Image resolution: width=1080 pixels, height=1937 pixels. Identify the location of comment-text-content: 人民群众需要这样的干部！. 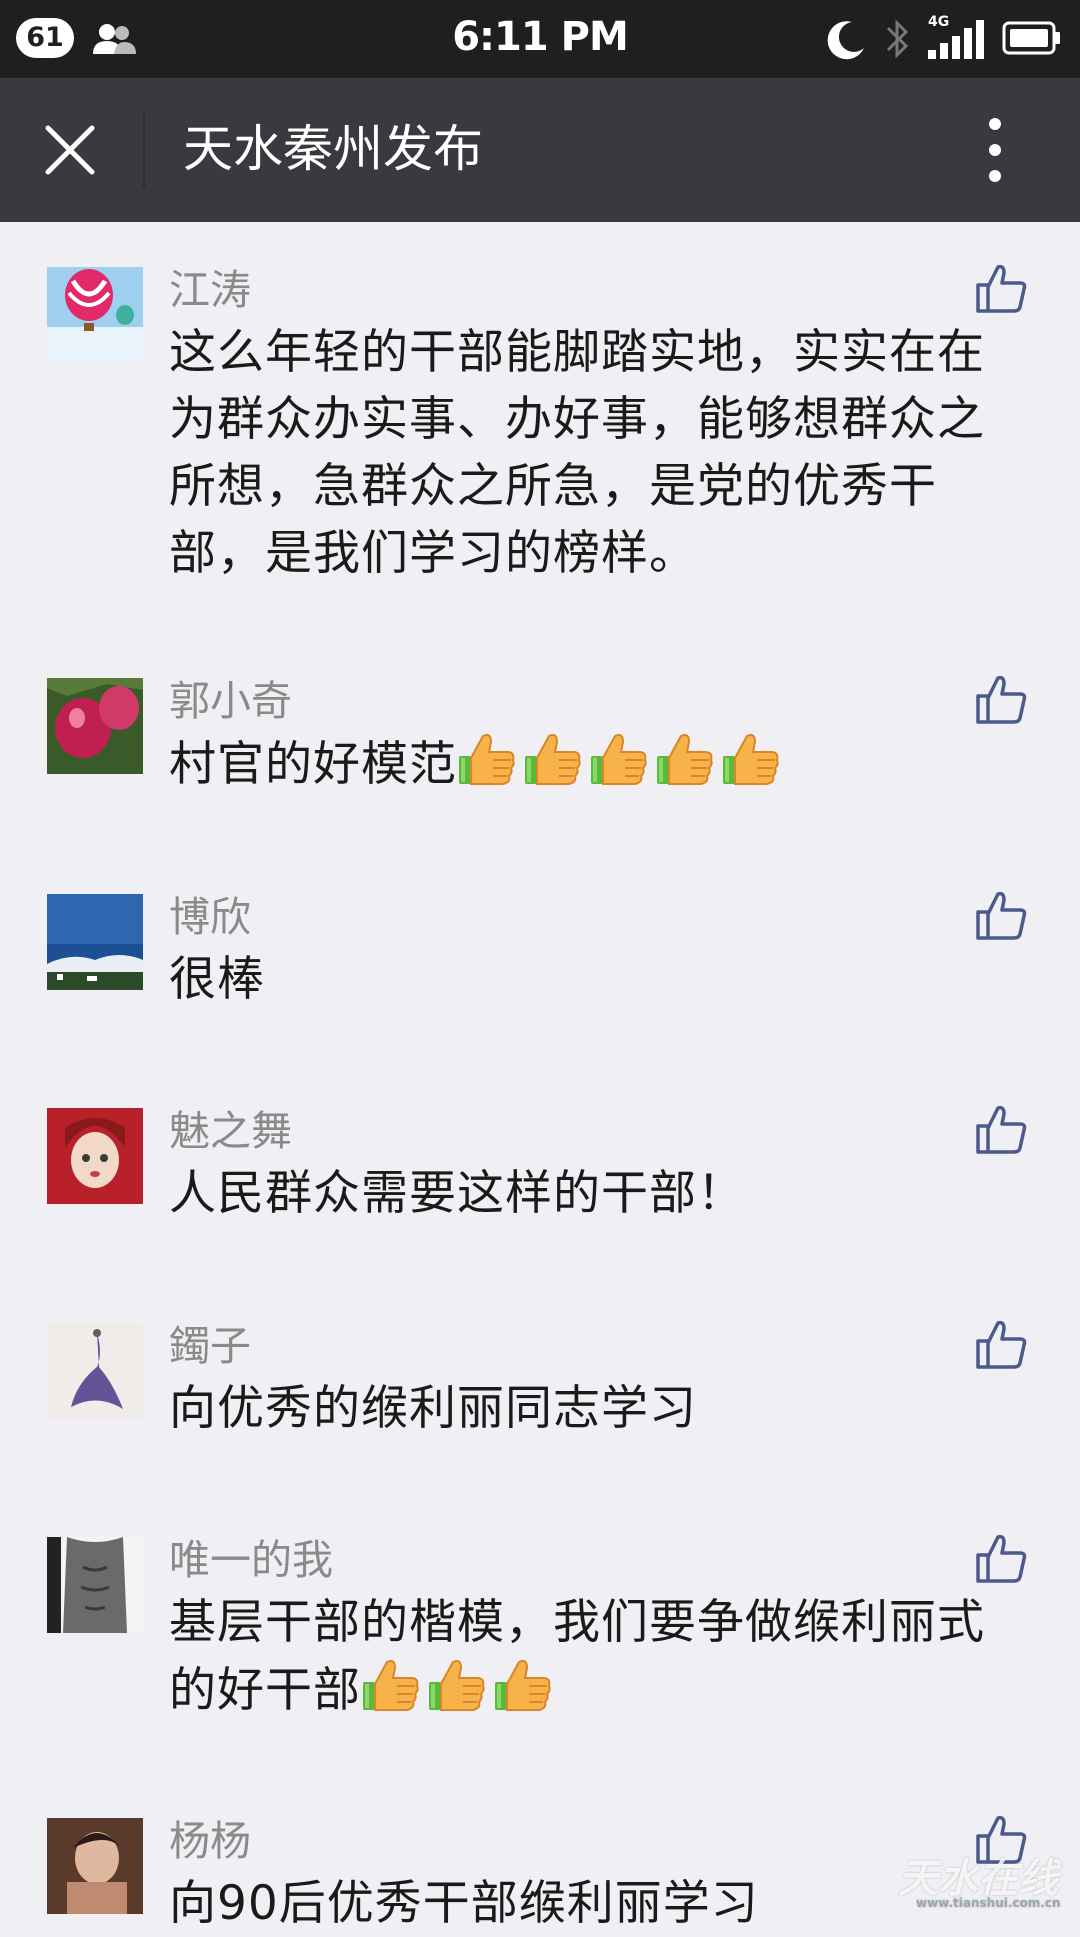
(457, 1193).